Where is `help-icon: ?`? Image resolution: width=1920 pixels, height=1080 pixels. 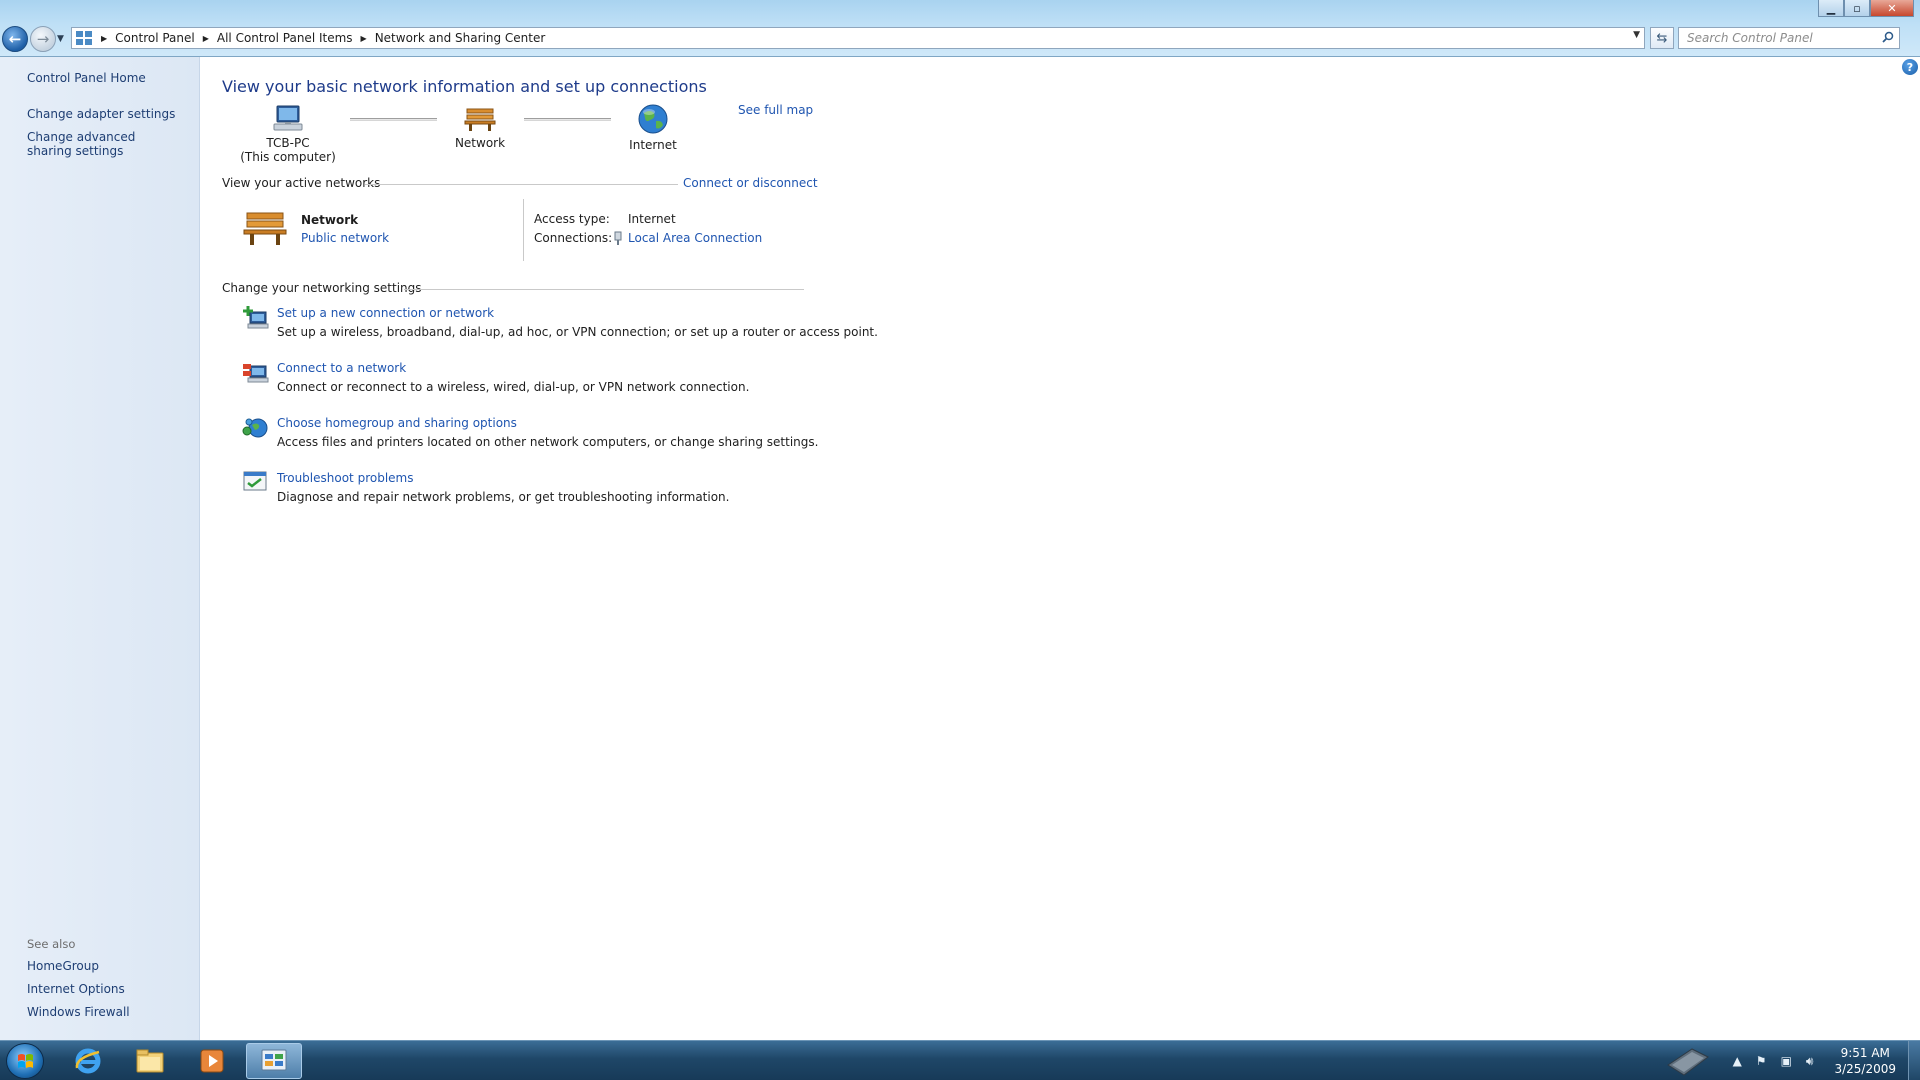 help-icon: ? is located at coordinates (1910, 67).